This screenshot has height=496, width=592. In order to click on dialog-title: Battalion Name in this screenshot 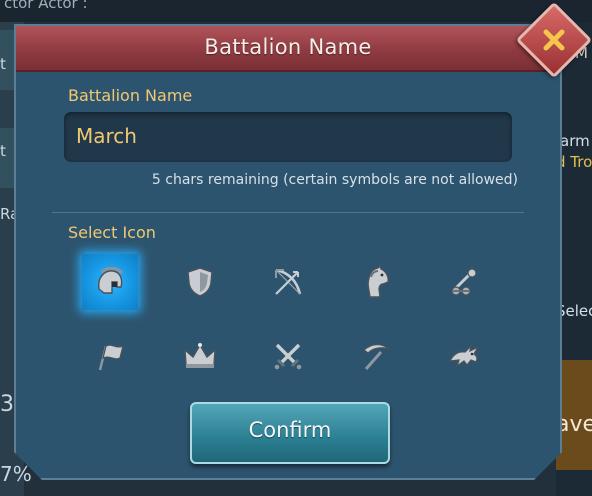, I will do `click(288, 47)`.